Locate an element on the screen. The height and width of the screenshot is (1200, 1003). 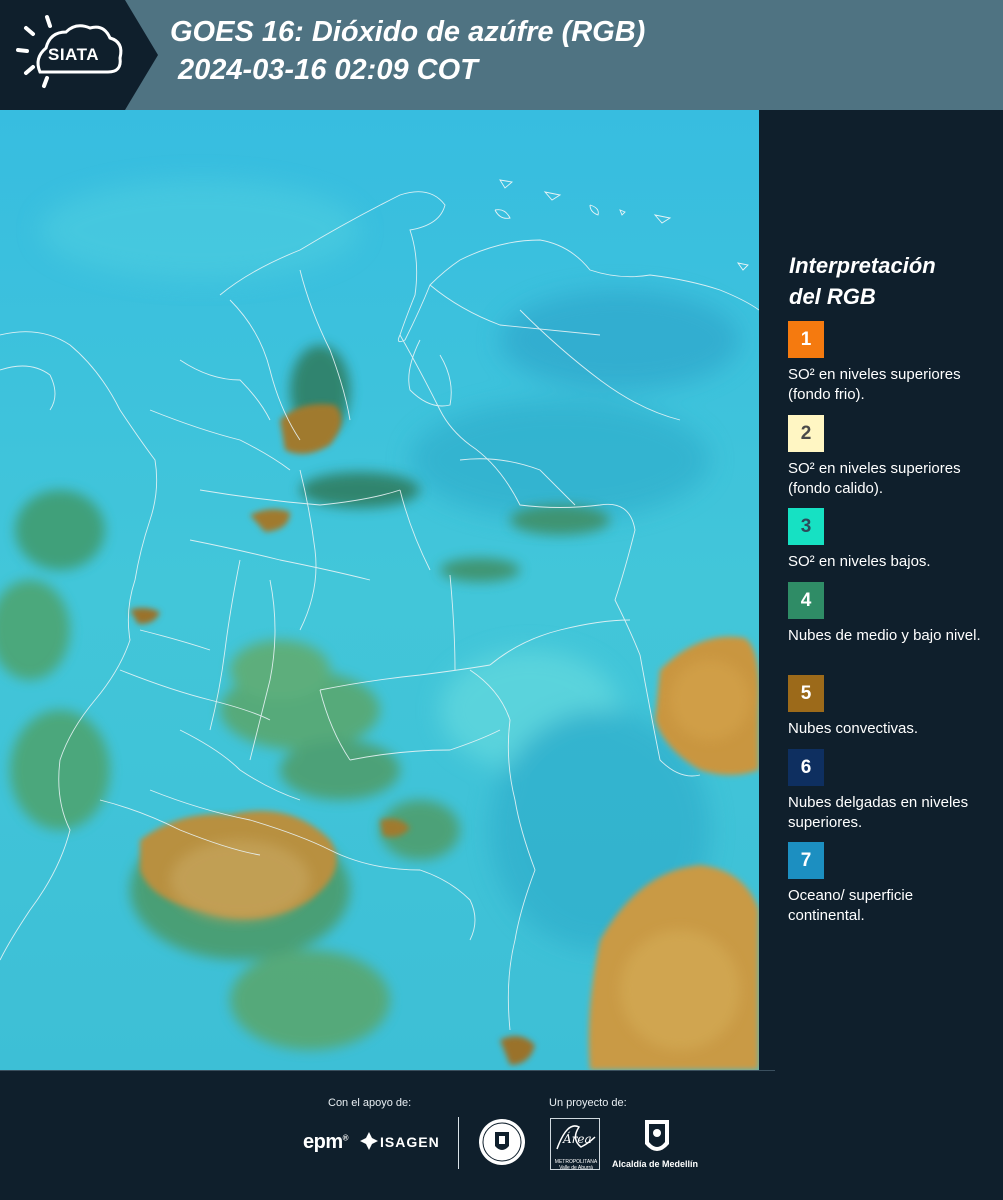
epm-logo-text: epm is located at coordinates (323, 1142).